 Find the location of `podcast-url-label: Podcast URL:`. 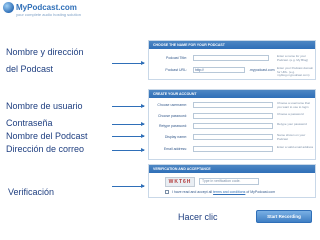

podcast-url-label: Podcast URL: is located at coordinates (176, 70).